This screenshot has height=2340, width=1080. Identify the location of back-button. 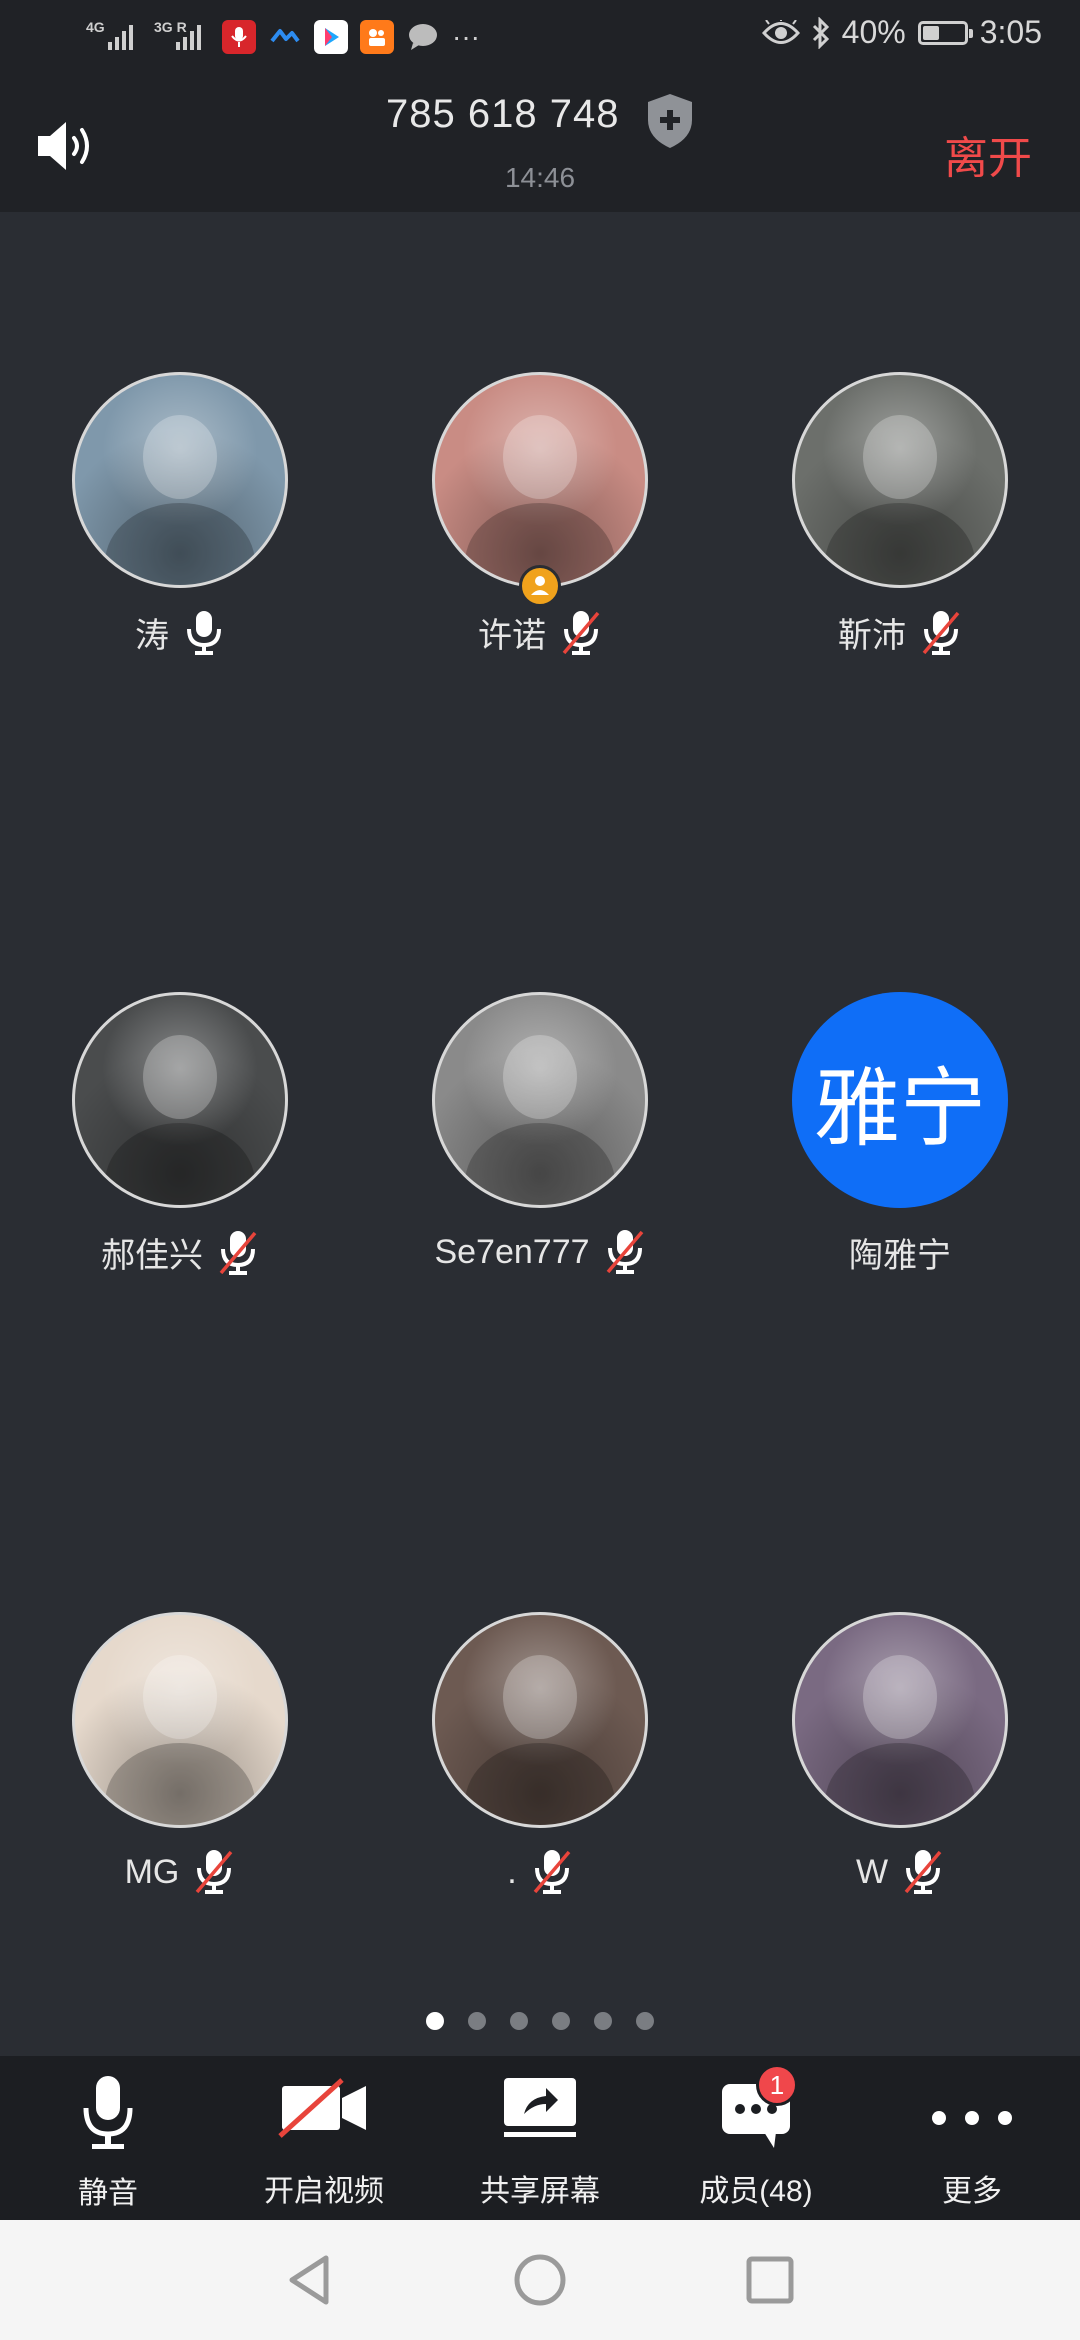
(310, 2280).